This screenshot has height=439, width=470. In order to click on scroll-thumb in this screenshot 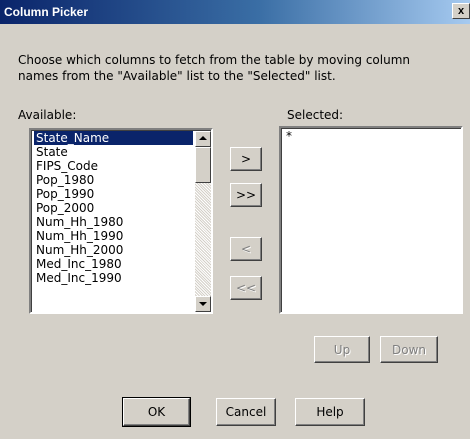, I will do `click(203, 165)`.